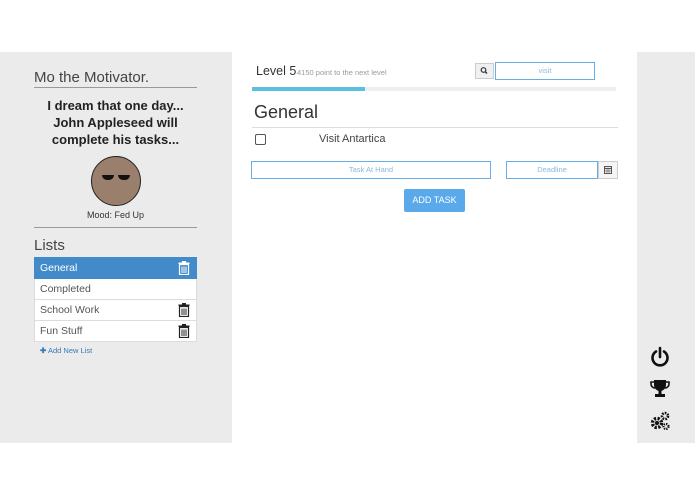 Image resolution: width=695 pixels, height=494 pixels. What do you see at coordinates (115, 310) in the screenshot?
I see `list-item-school-work: School Work` at bounding box center [115, 310].